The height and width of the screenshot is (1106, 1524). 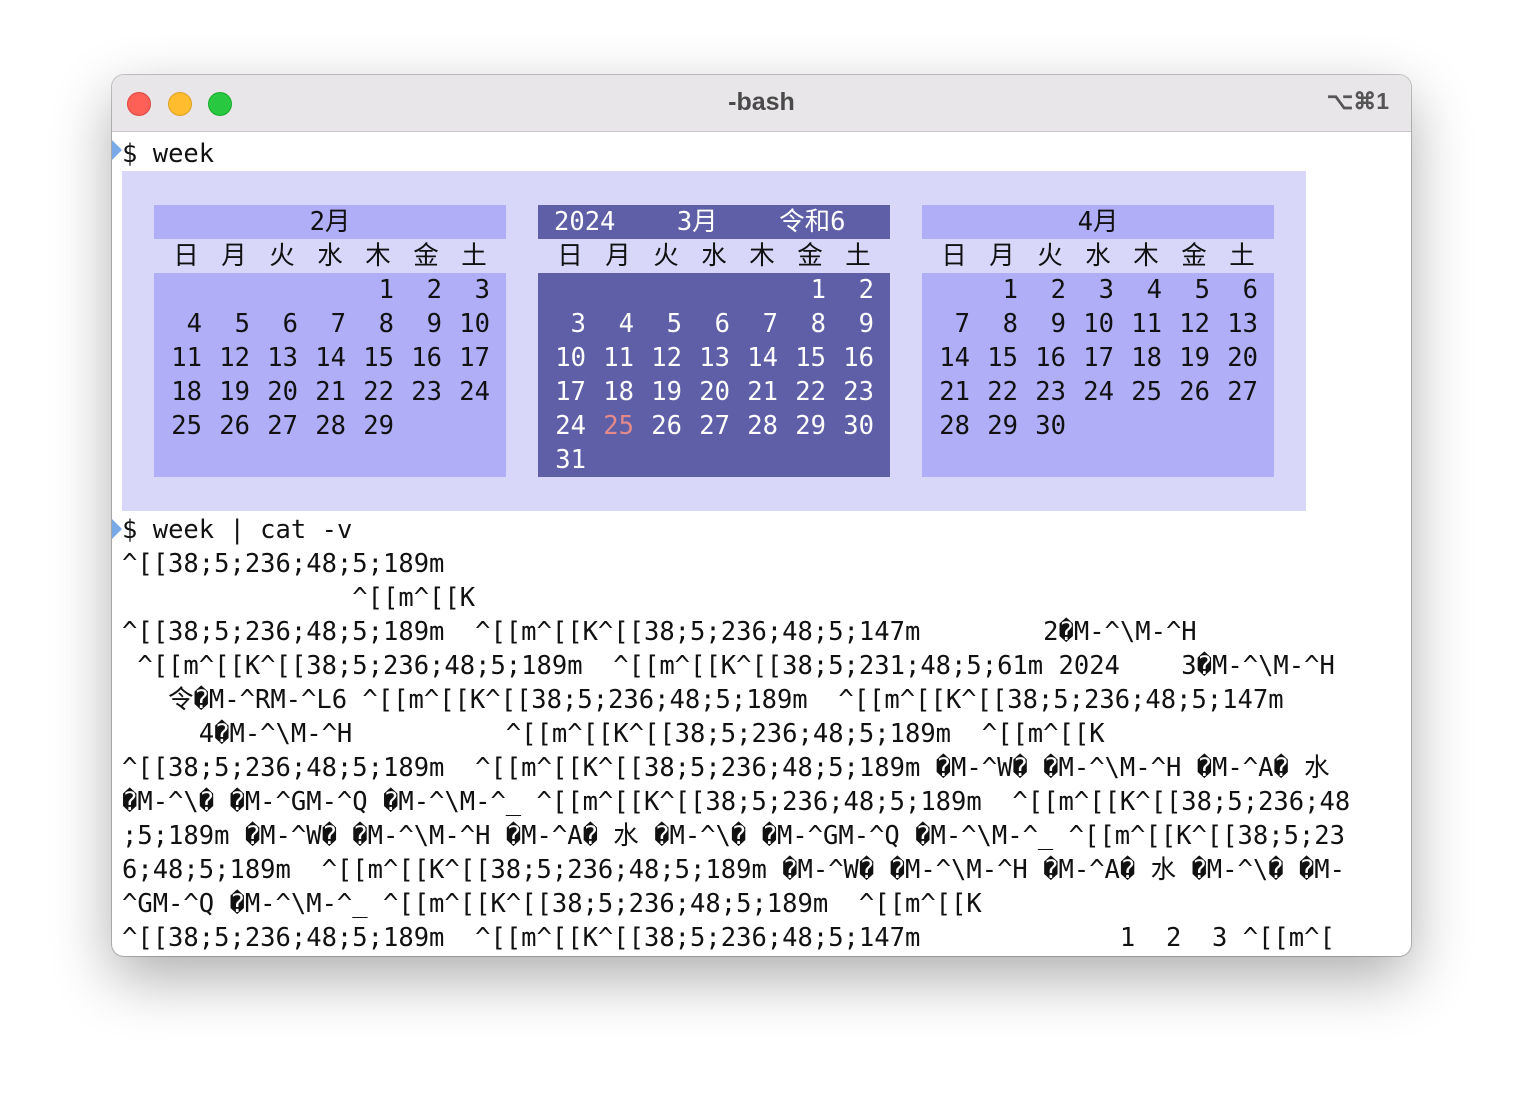 I want to click on month-header: 2024 3月 令和6, so click(x=714, y=222).